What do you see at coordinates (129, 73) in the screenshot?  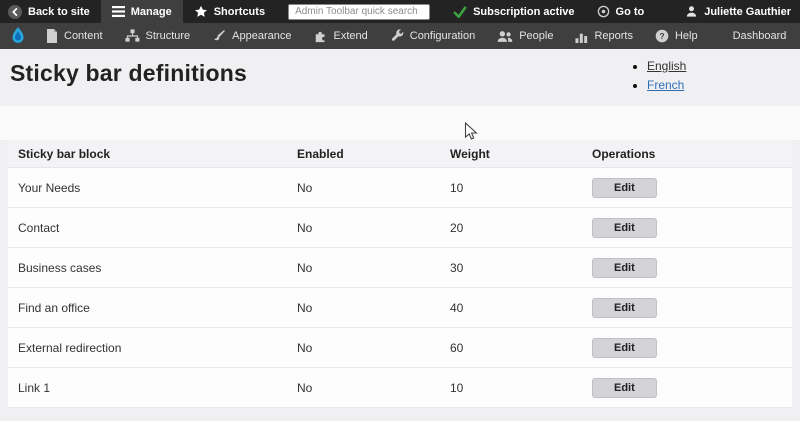 I see `page-title: Sticky bar definitions` at bounding box center [129, 73].